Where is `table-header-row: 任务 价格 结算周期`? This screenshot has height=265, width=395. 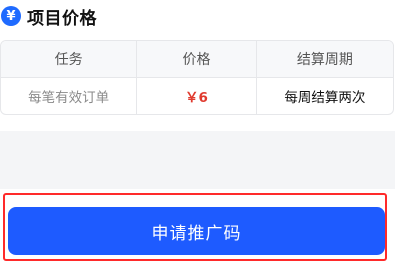 table-header-row: 任务 价格 结算周期 is located at coordinates (197, 59).